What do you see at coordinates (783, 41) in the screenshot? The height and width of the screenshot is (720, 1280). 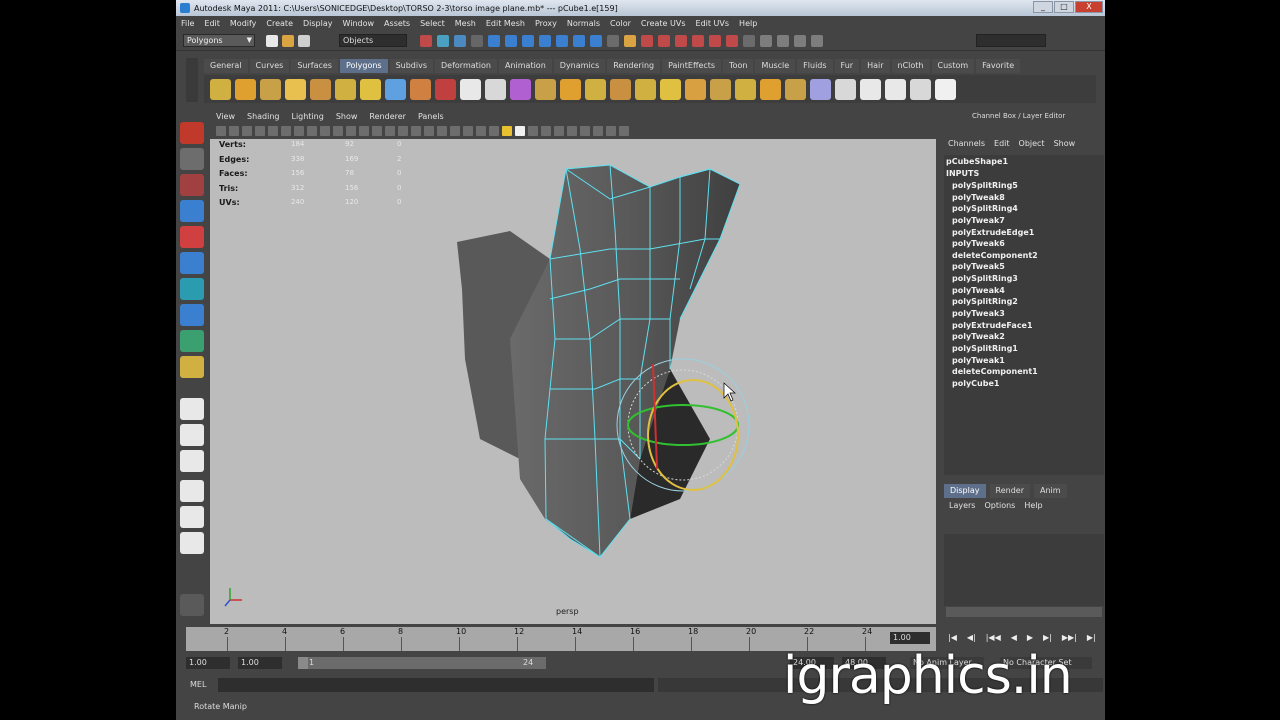 I see `tool-settings-icon` at bounding box center [783, 41].